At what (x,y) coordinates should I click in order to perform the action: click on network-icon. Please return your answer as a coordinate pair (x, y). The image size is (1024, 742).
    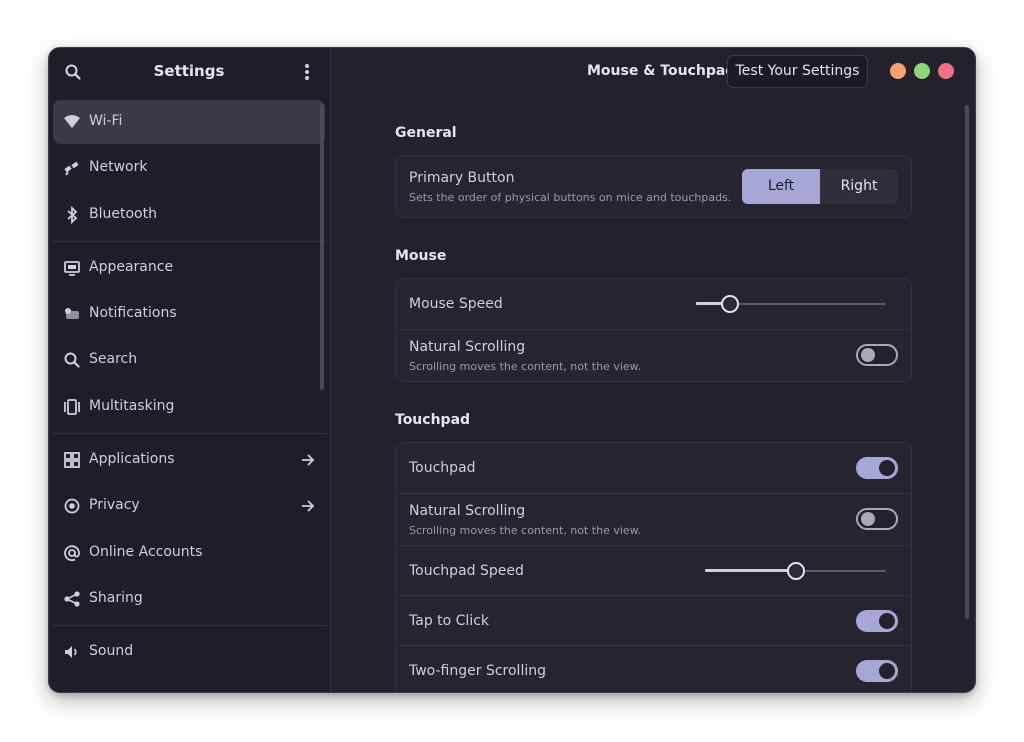
    Looking at the image, I should click on (71, 168).